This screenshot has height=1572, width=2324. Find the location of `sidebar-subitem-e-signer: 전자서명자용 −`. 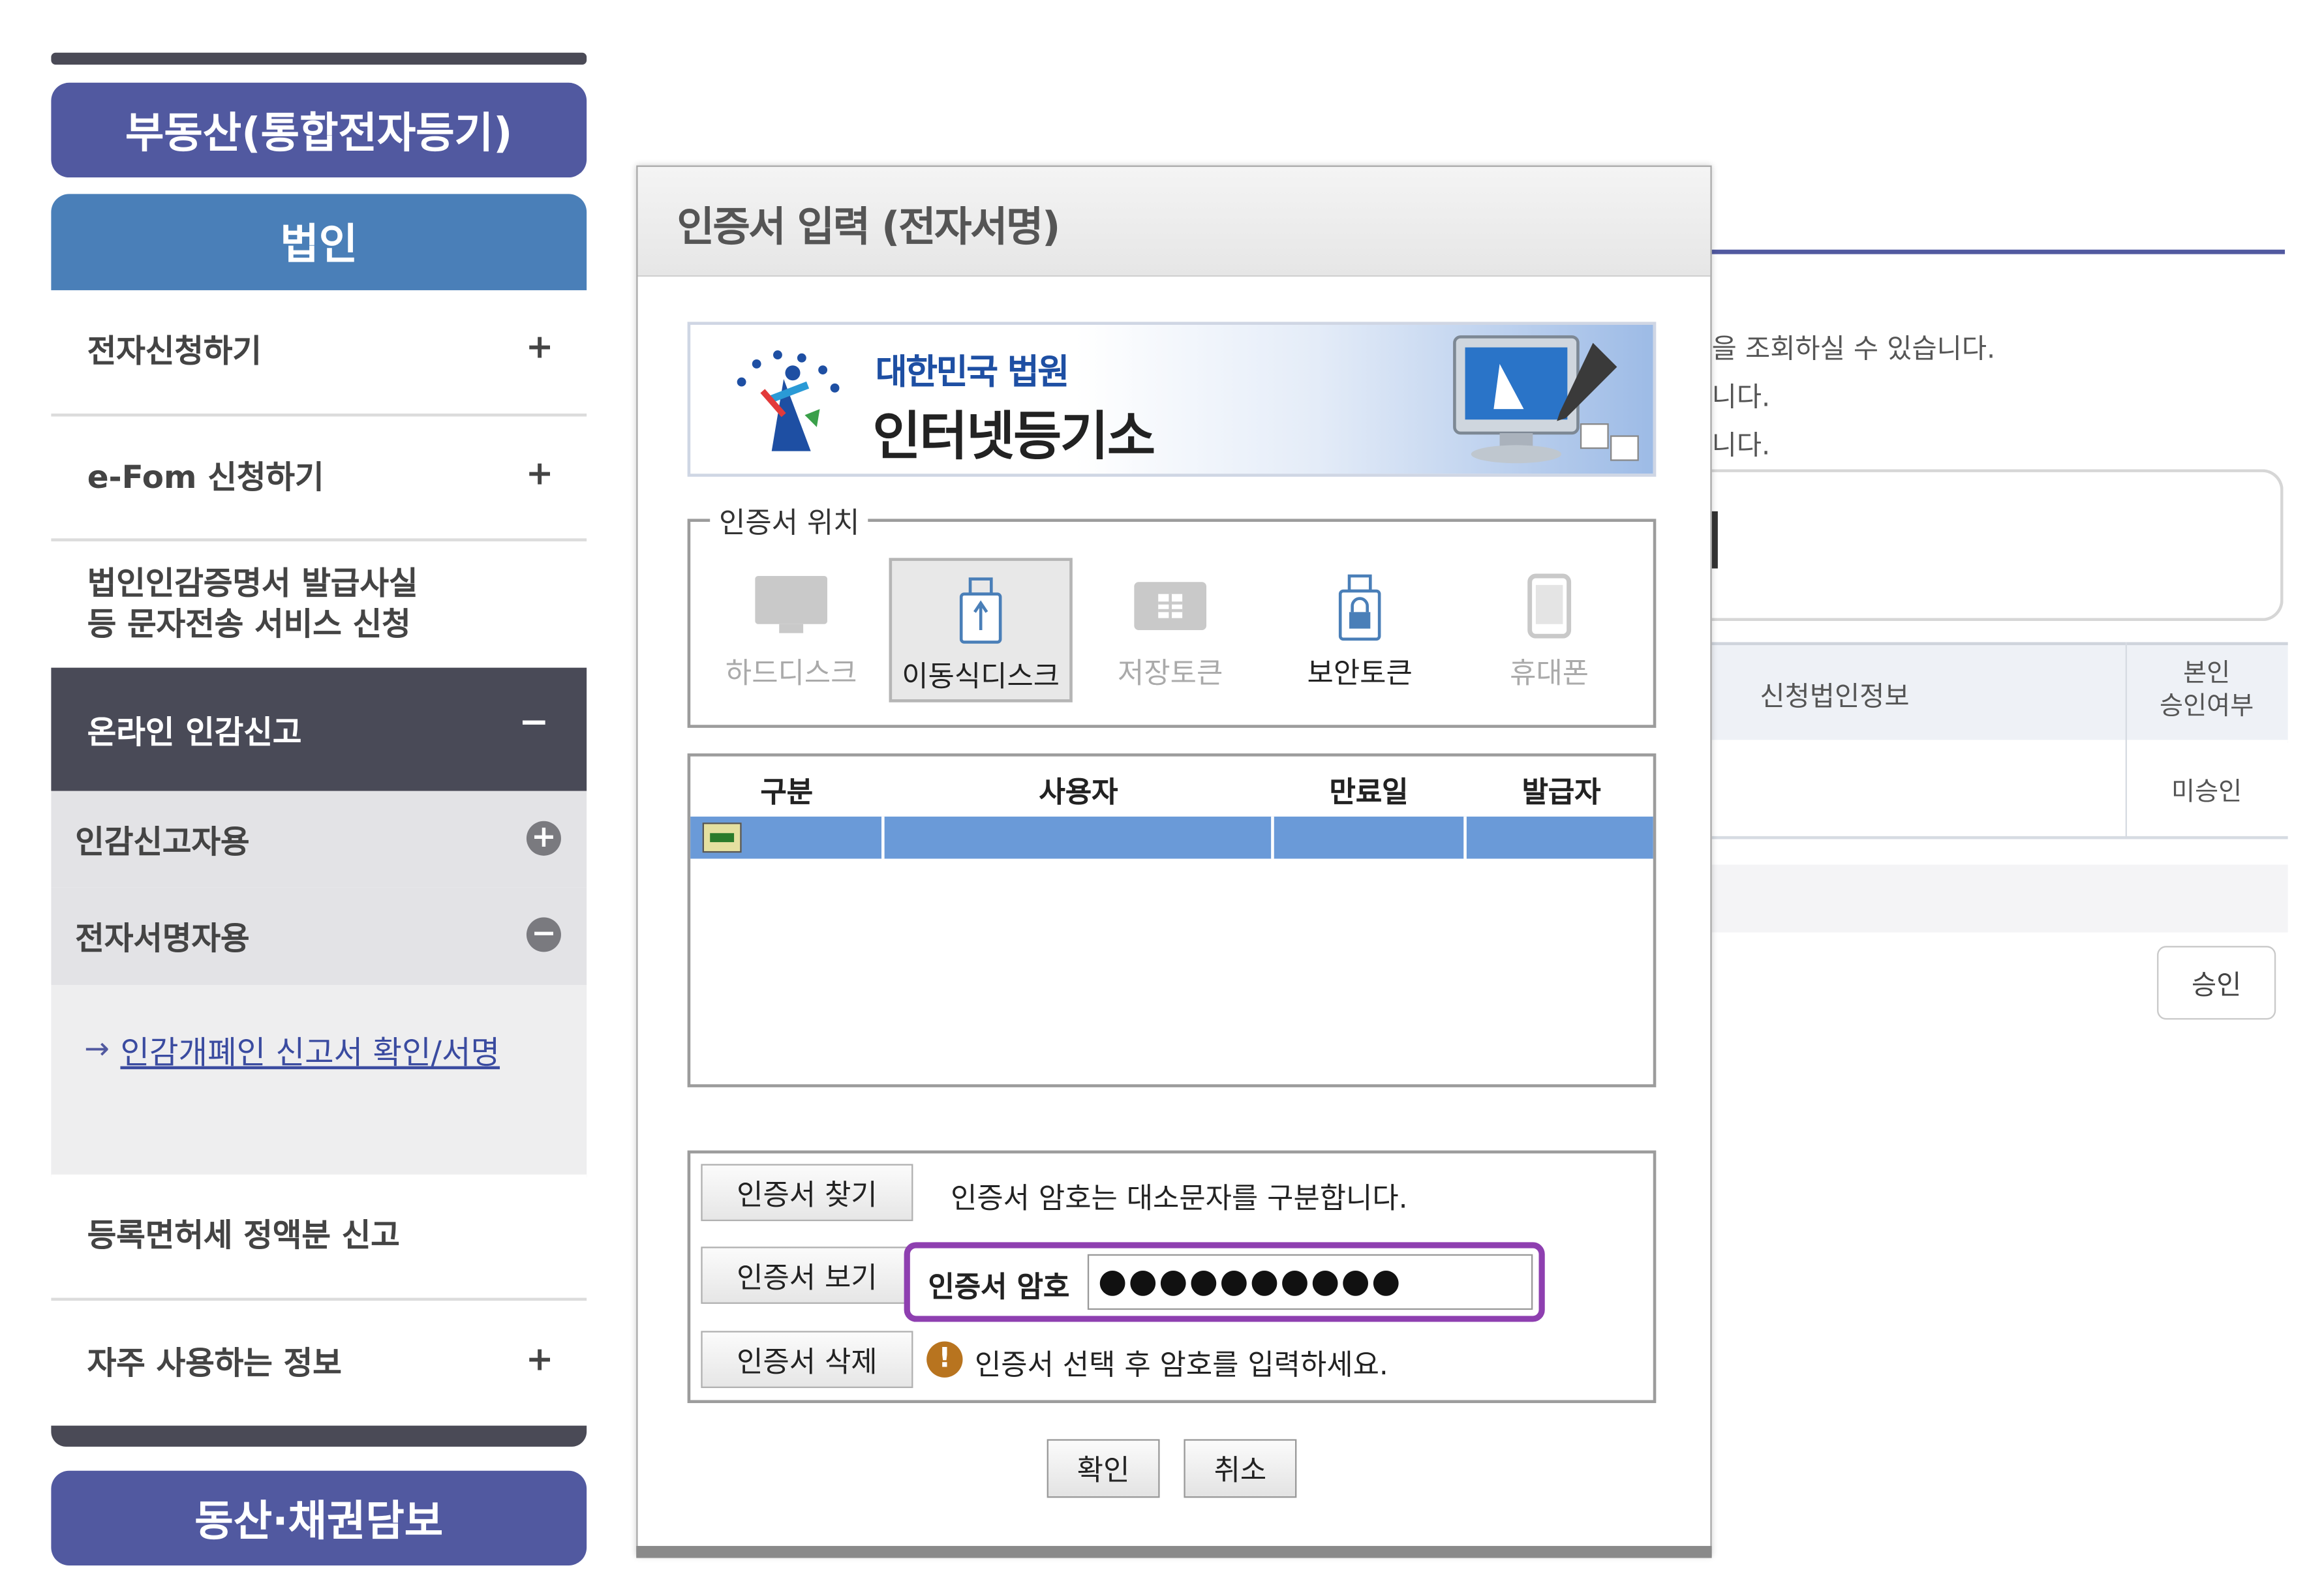

sidebar-subitem-e-signer: 전자서명자용 − is located at coordinates (319, 936).